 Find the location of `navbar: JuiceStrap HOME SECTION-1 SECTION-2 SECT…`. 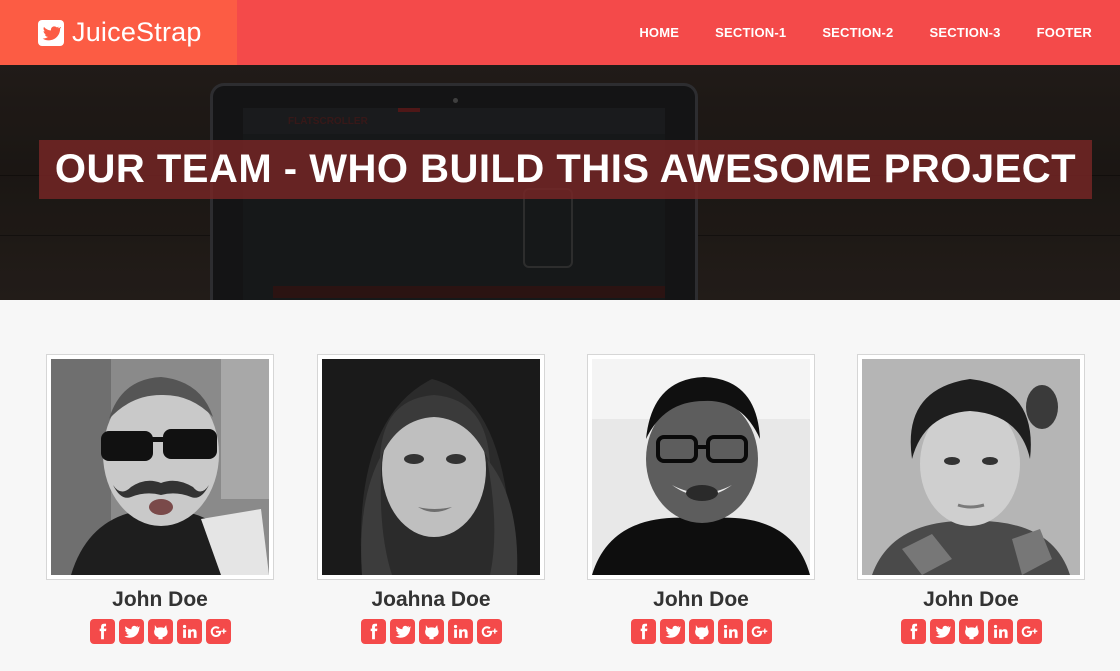

navbar: JuiceStrap HOME SECTION-1 SECTION-2 SECT… is located at coordinates (560, 32).